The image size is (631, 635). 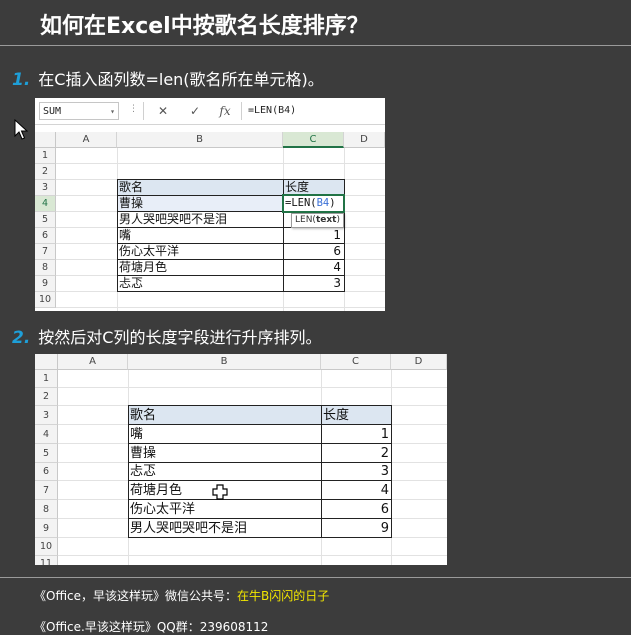 I want to click on length-cell: 9, so click(x=357, y=528).